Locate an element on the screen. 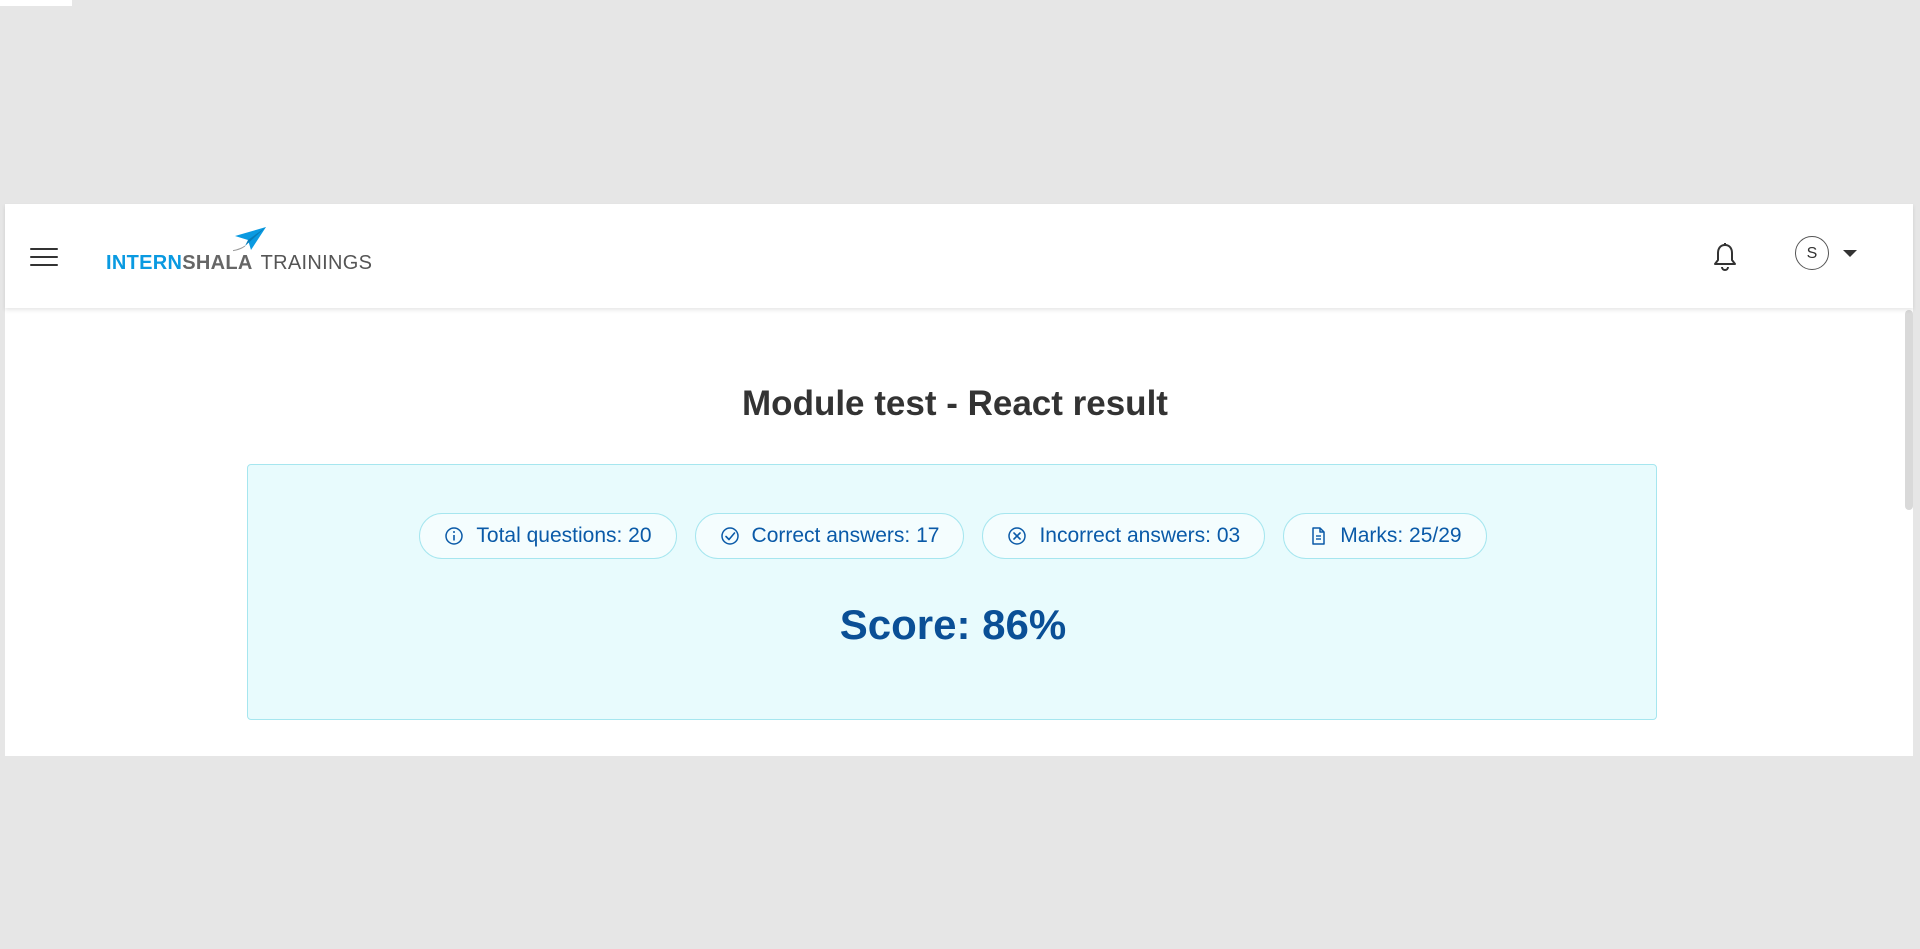  page-title: Module test - React result is located at coordinates (955, 403).